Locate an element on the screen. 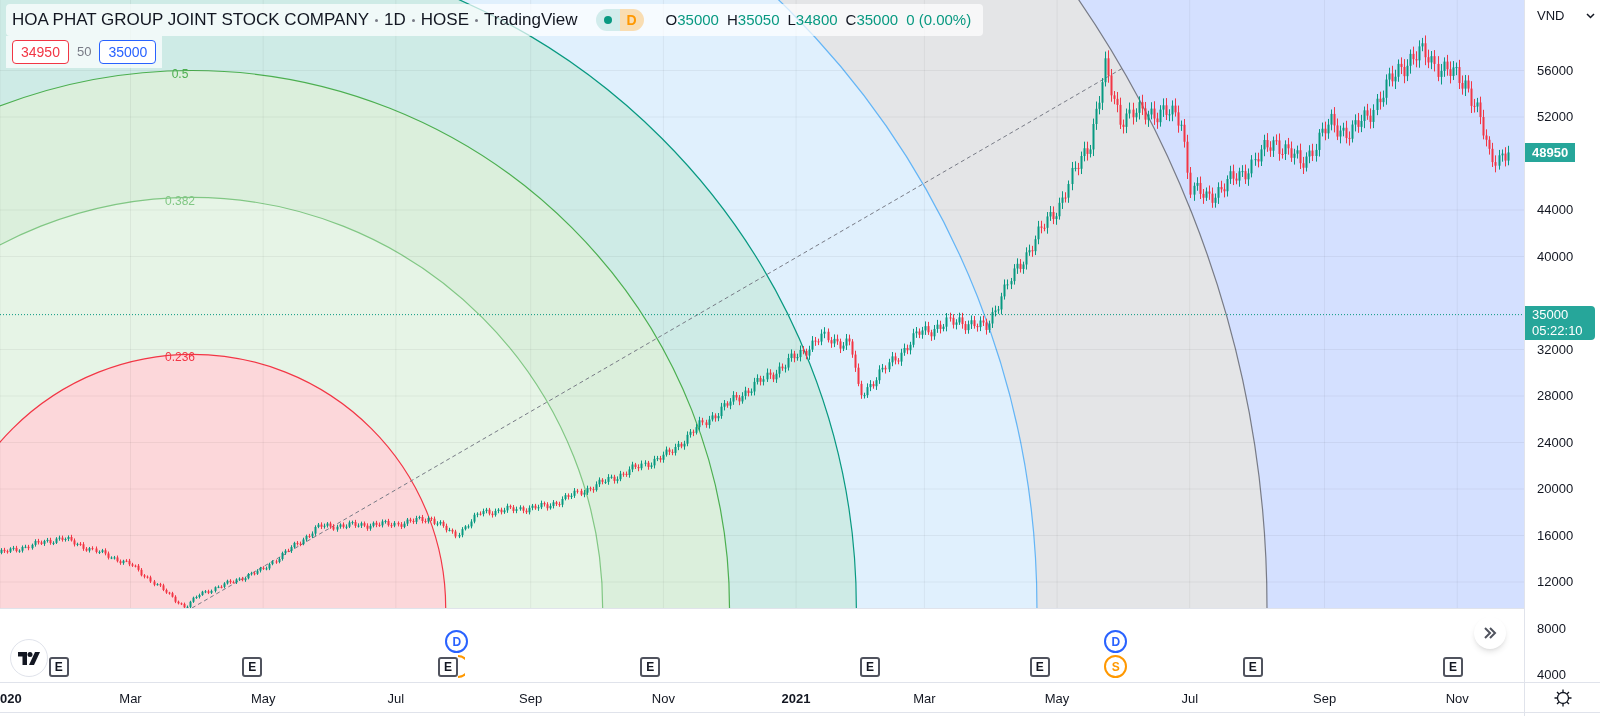 The height and width of the screenshot is (716, 1600). price-change: 0 (0.00%) is located at coordinates (939, 19).